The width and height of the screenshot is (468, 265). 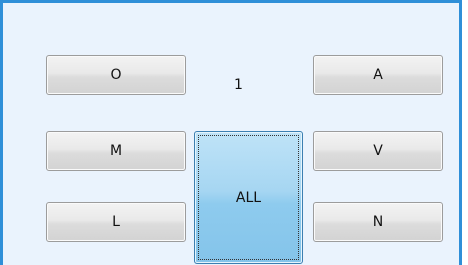 I want to click on m-button-label: M, so click(x=116, y=151).